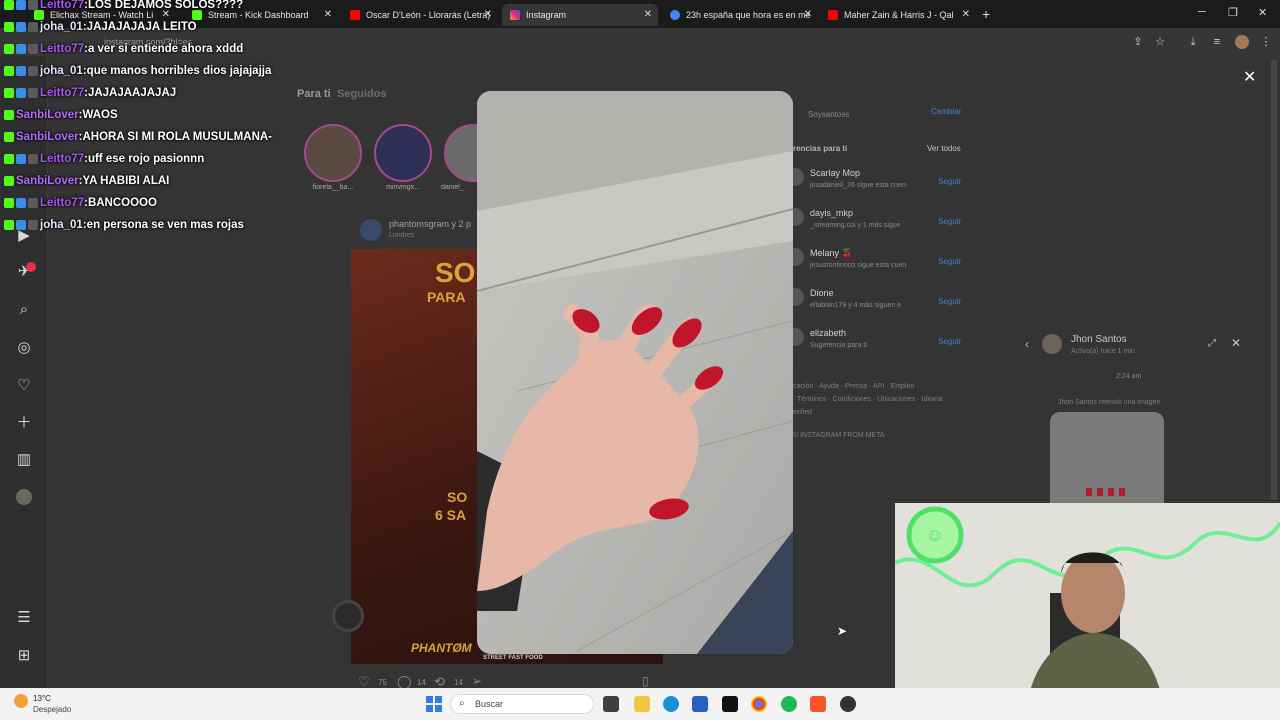 The width and height of the screenshot is (1280, 720). What do you see at coordinates (52, 709) in the screenshot?
I see `weather-desc: Despejado` at bounding box center [52, 709].